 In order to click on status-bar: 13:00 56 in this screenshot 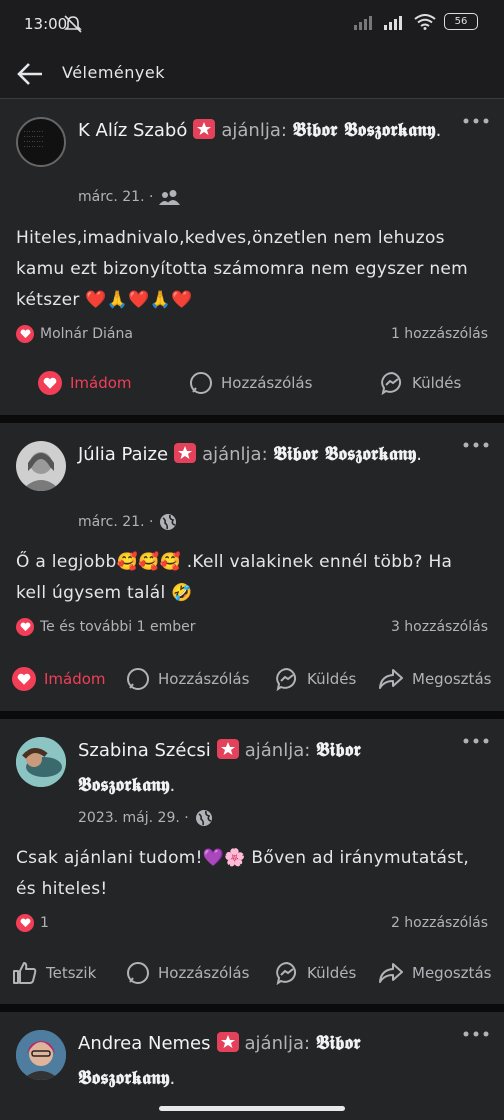, I will do `click(252, 25)`.